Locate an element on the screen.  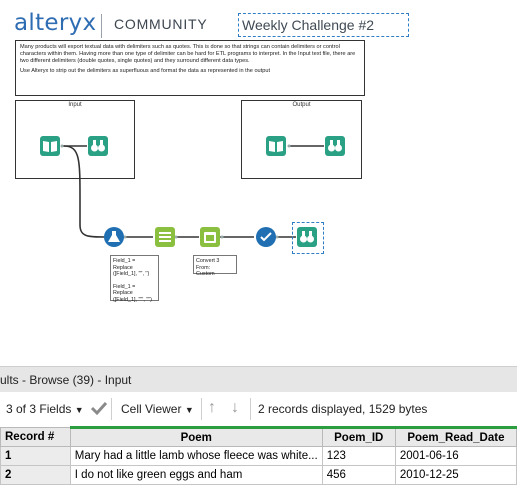
input-data-tool is located at coordinates (50, 146).